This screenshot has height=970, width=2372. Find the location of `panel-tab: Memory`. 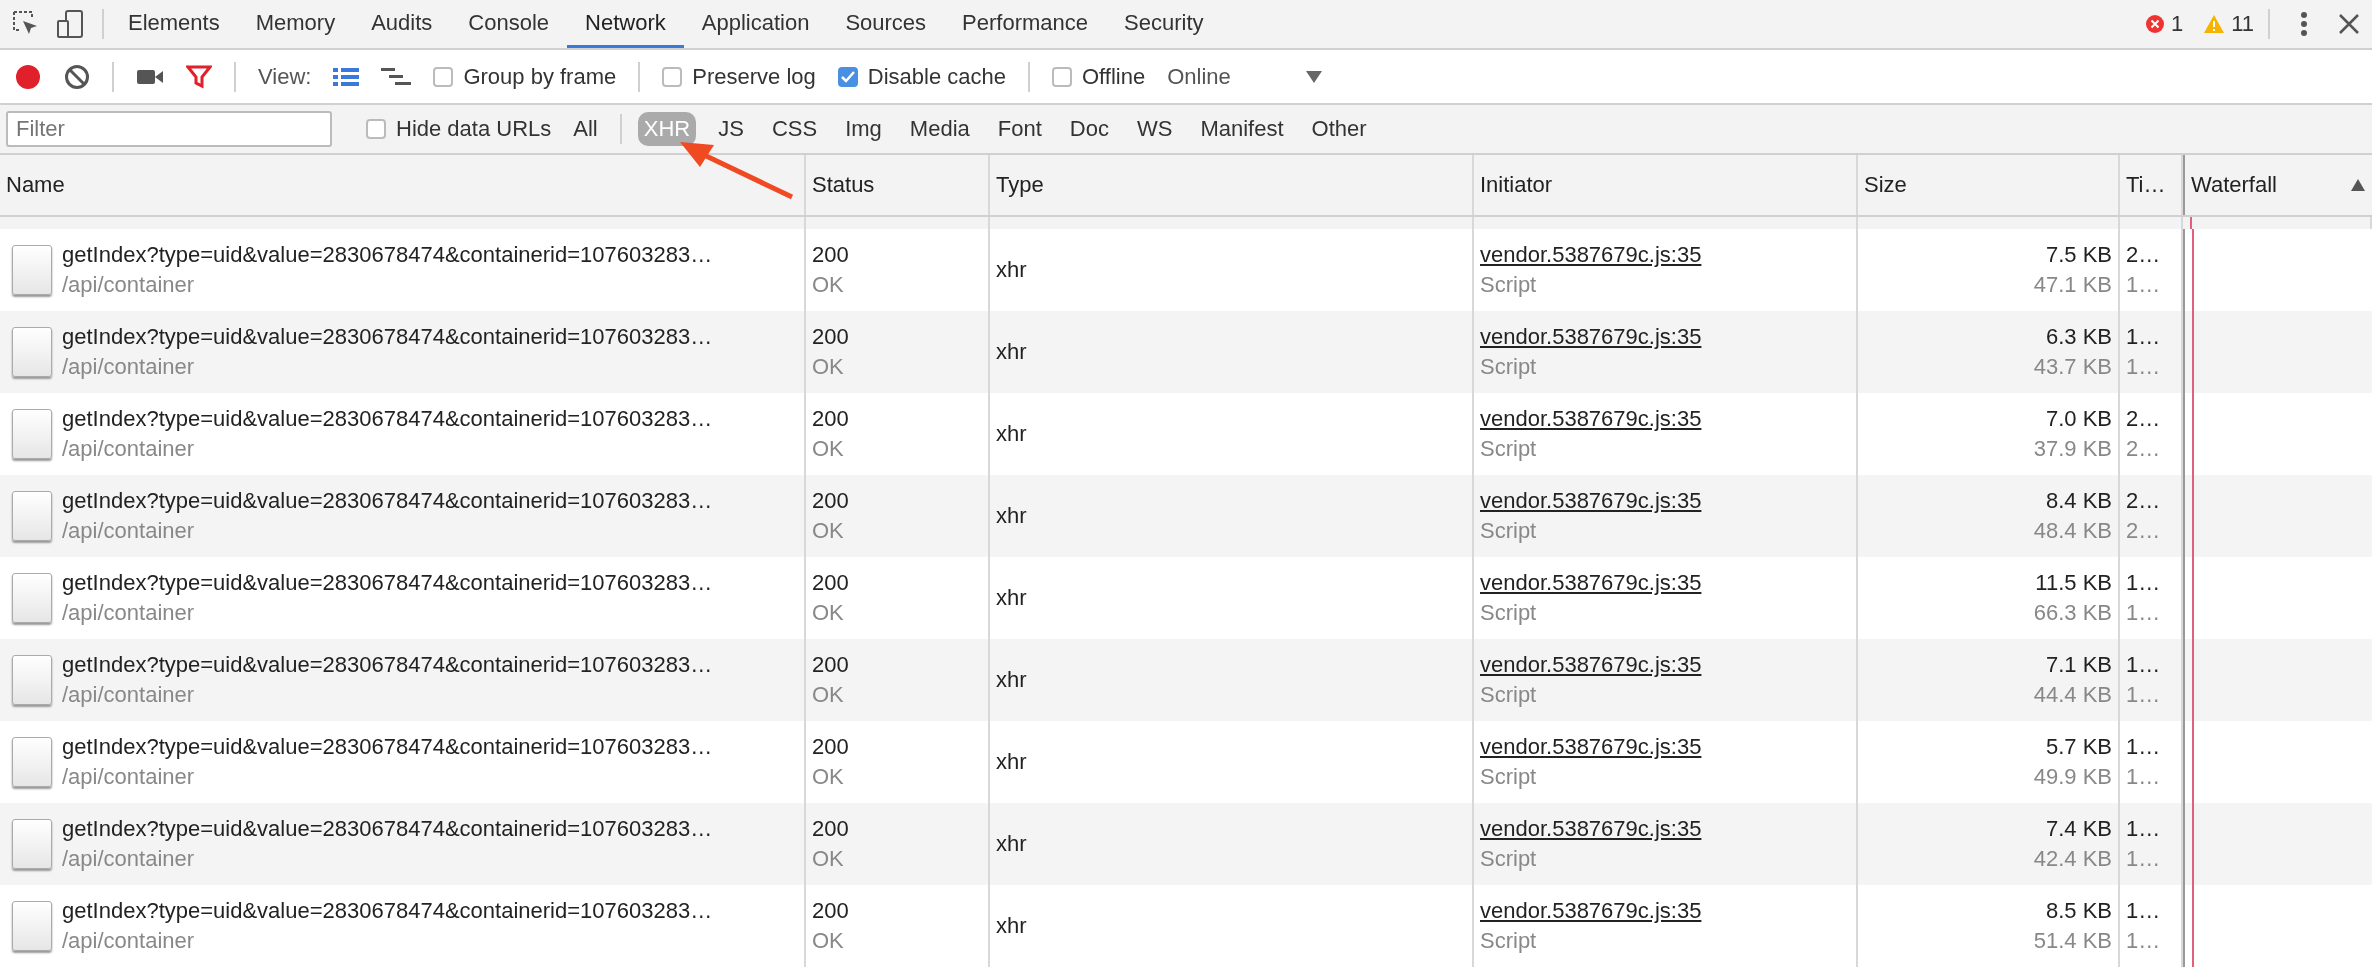

panel-tab: Memory is located at coordinates (295, 24).